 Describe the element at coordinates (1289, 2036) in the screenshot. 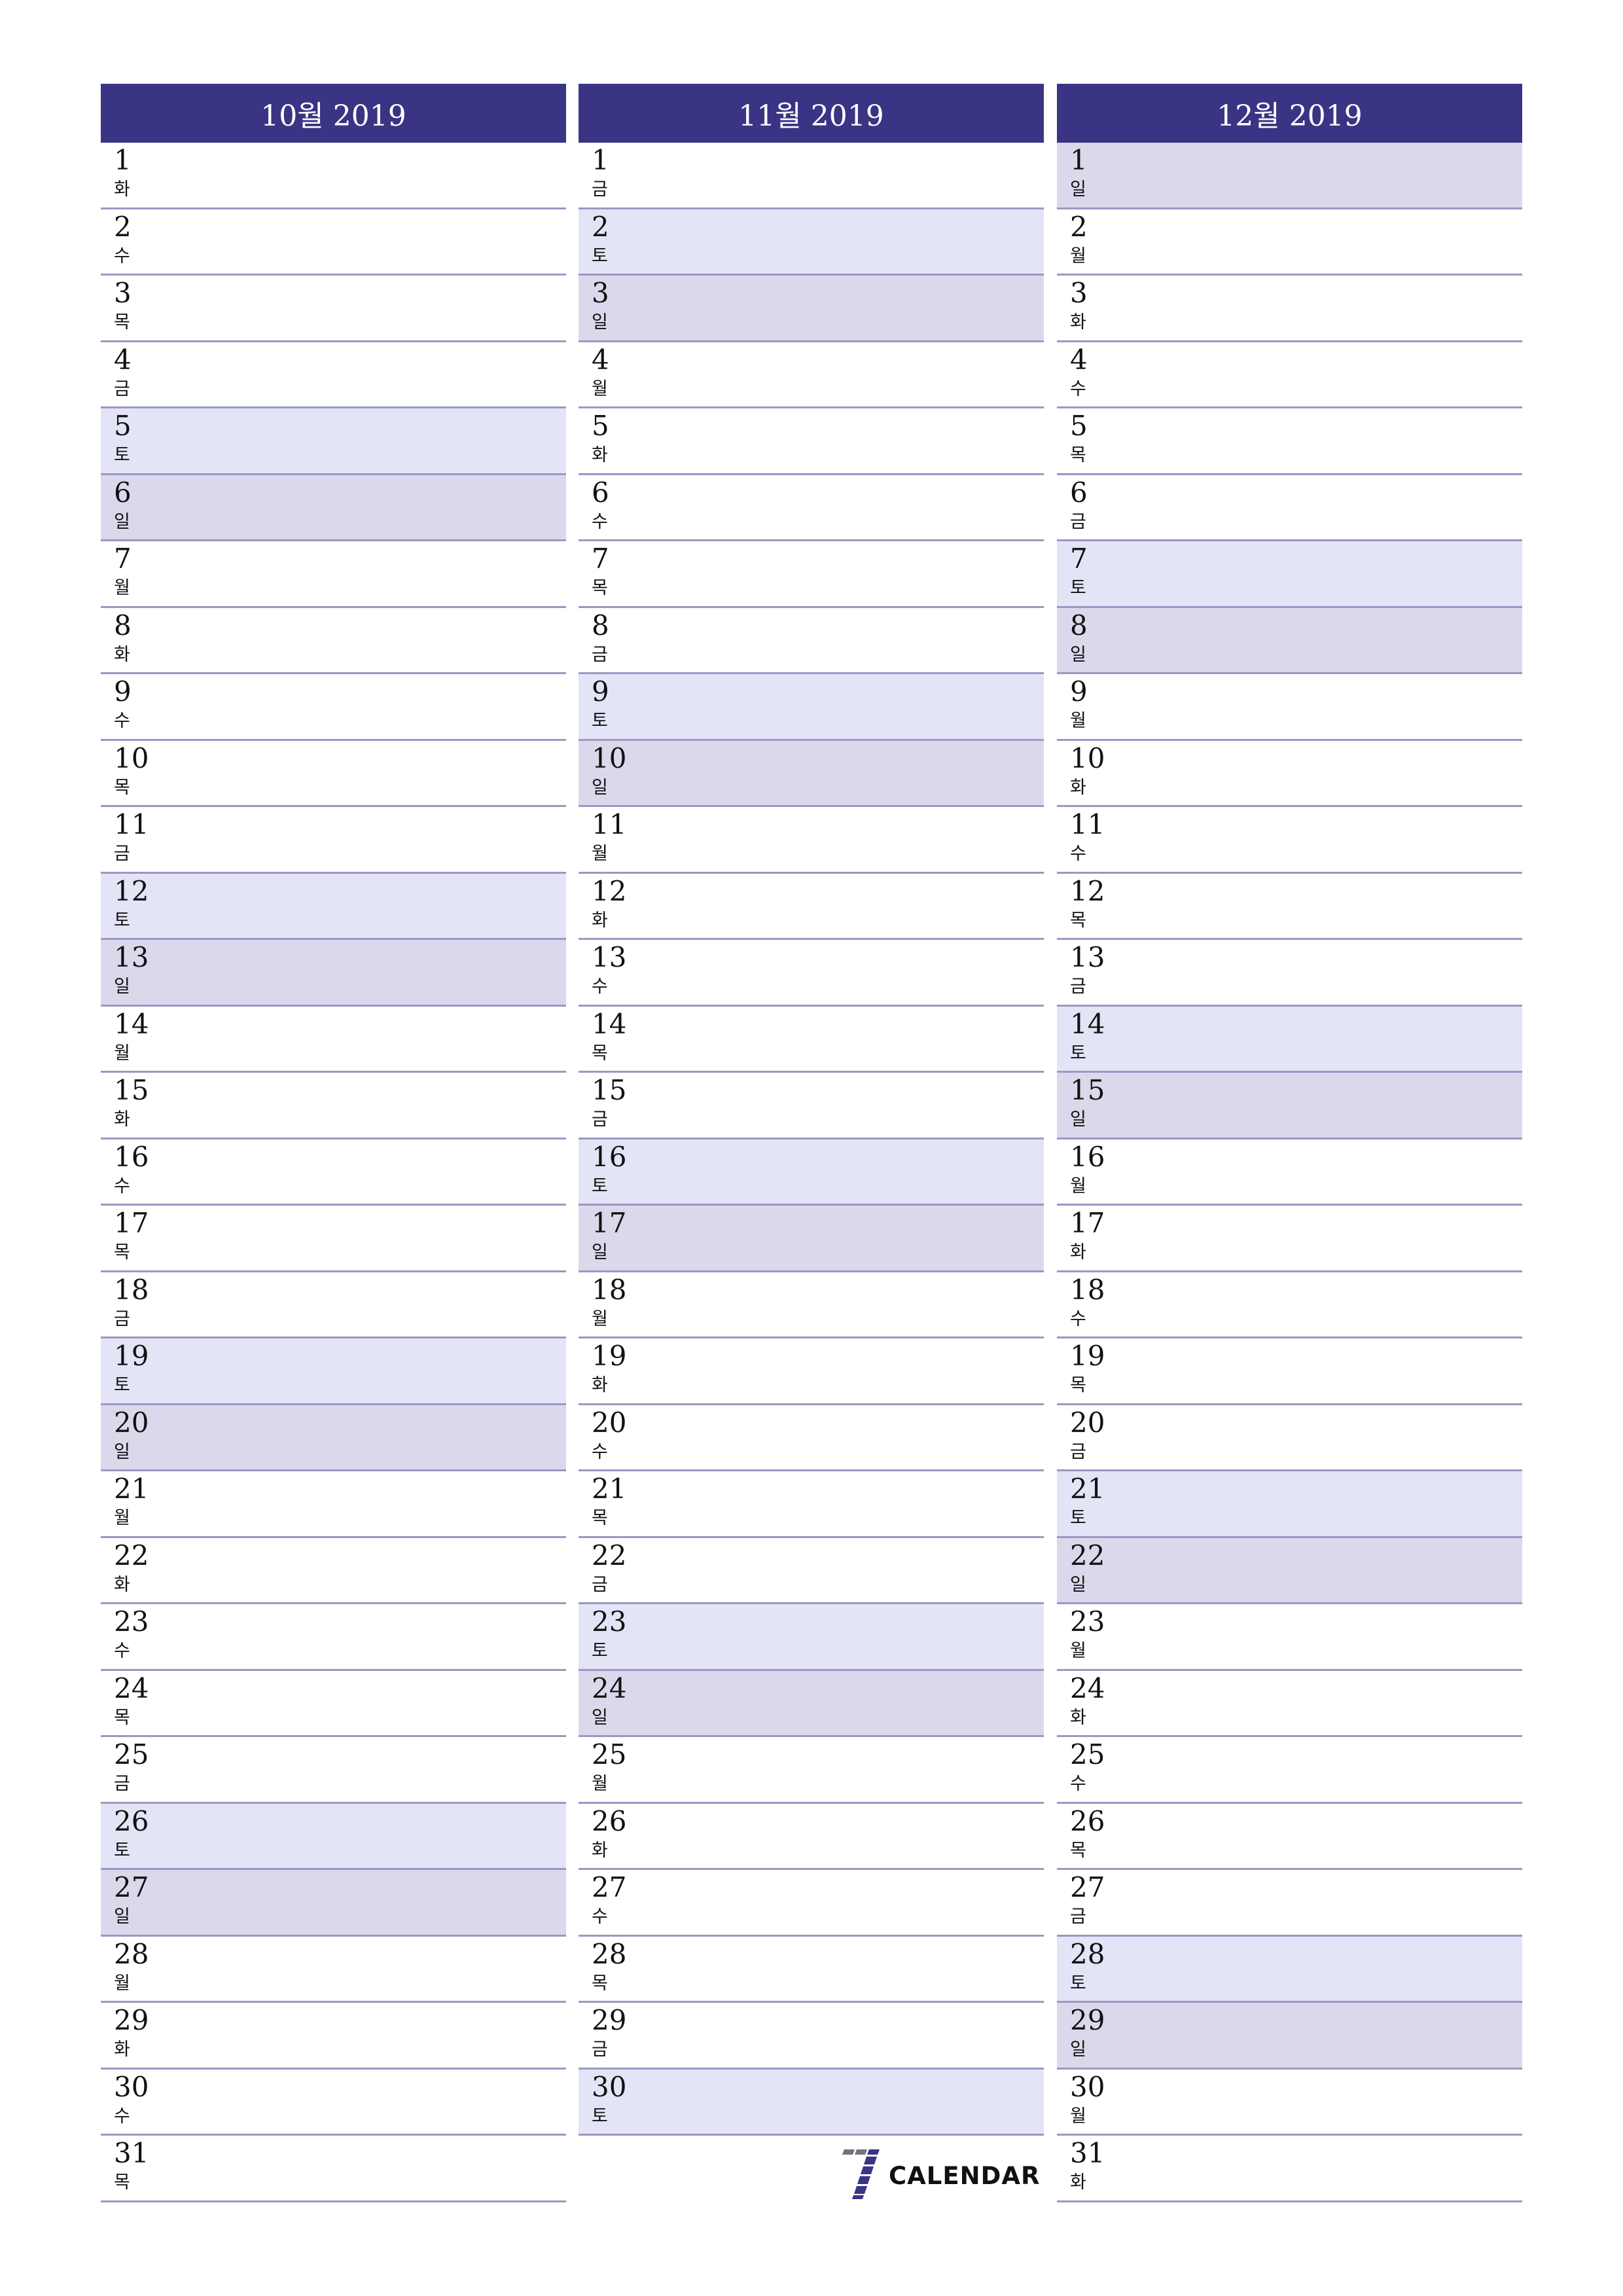

I see `day-row: 29 일` at that location.